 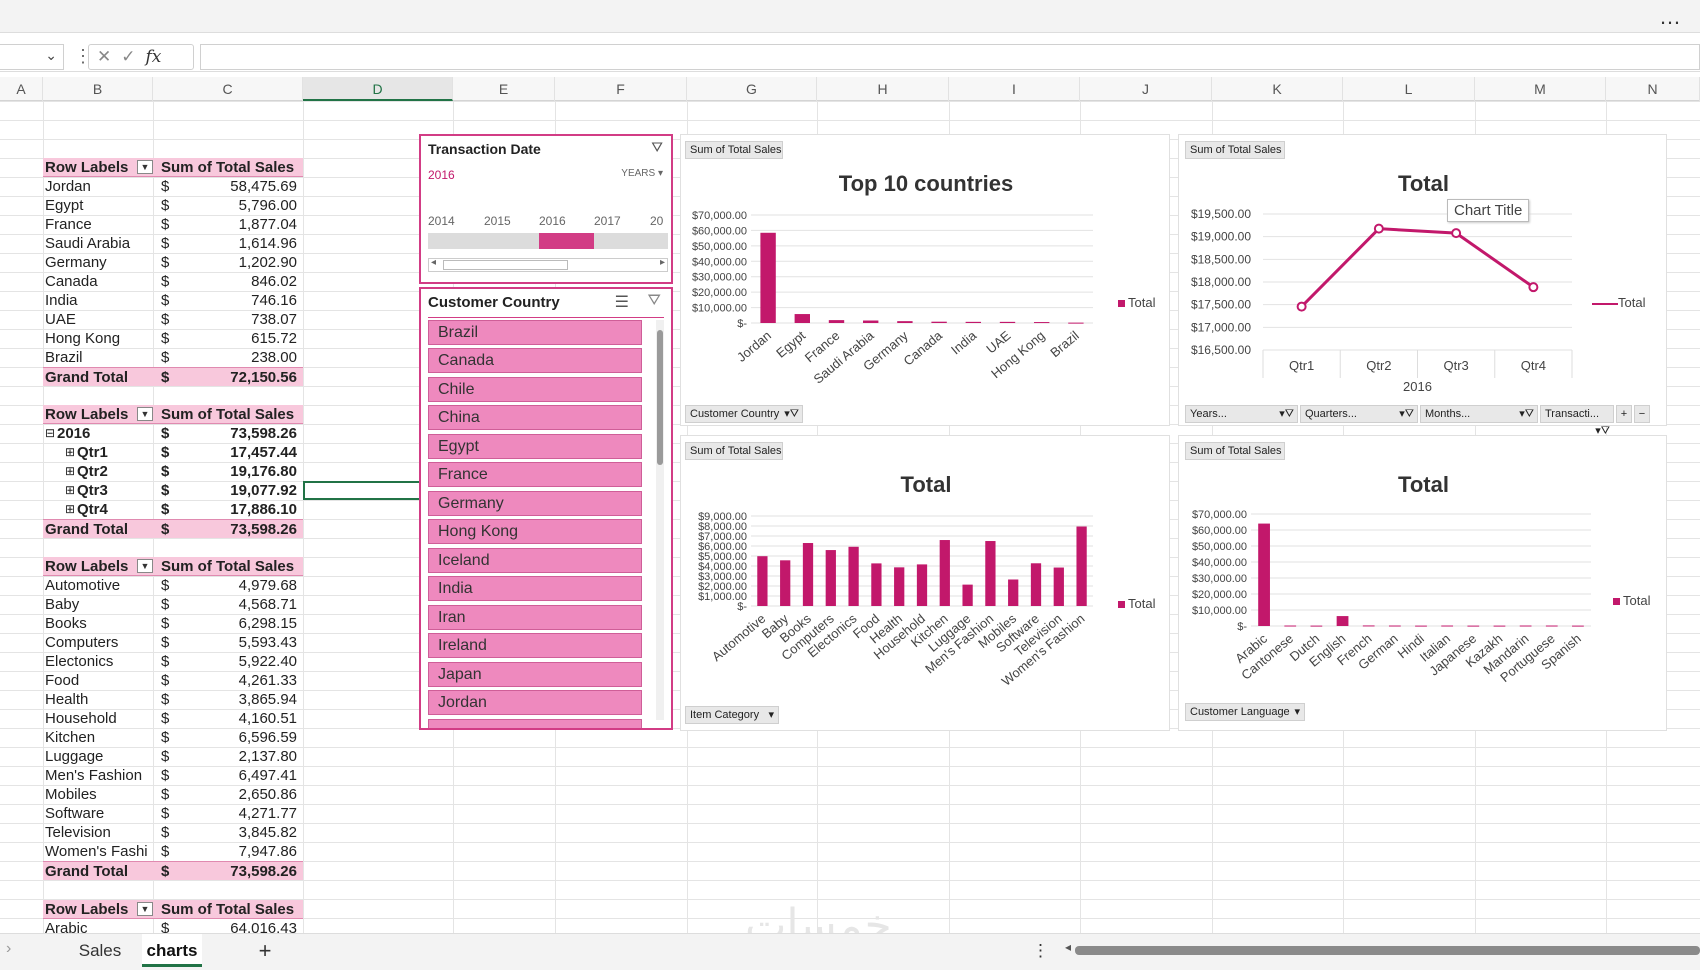 I want to click on timeline-track, so click(x=548, y=241).